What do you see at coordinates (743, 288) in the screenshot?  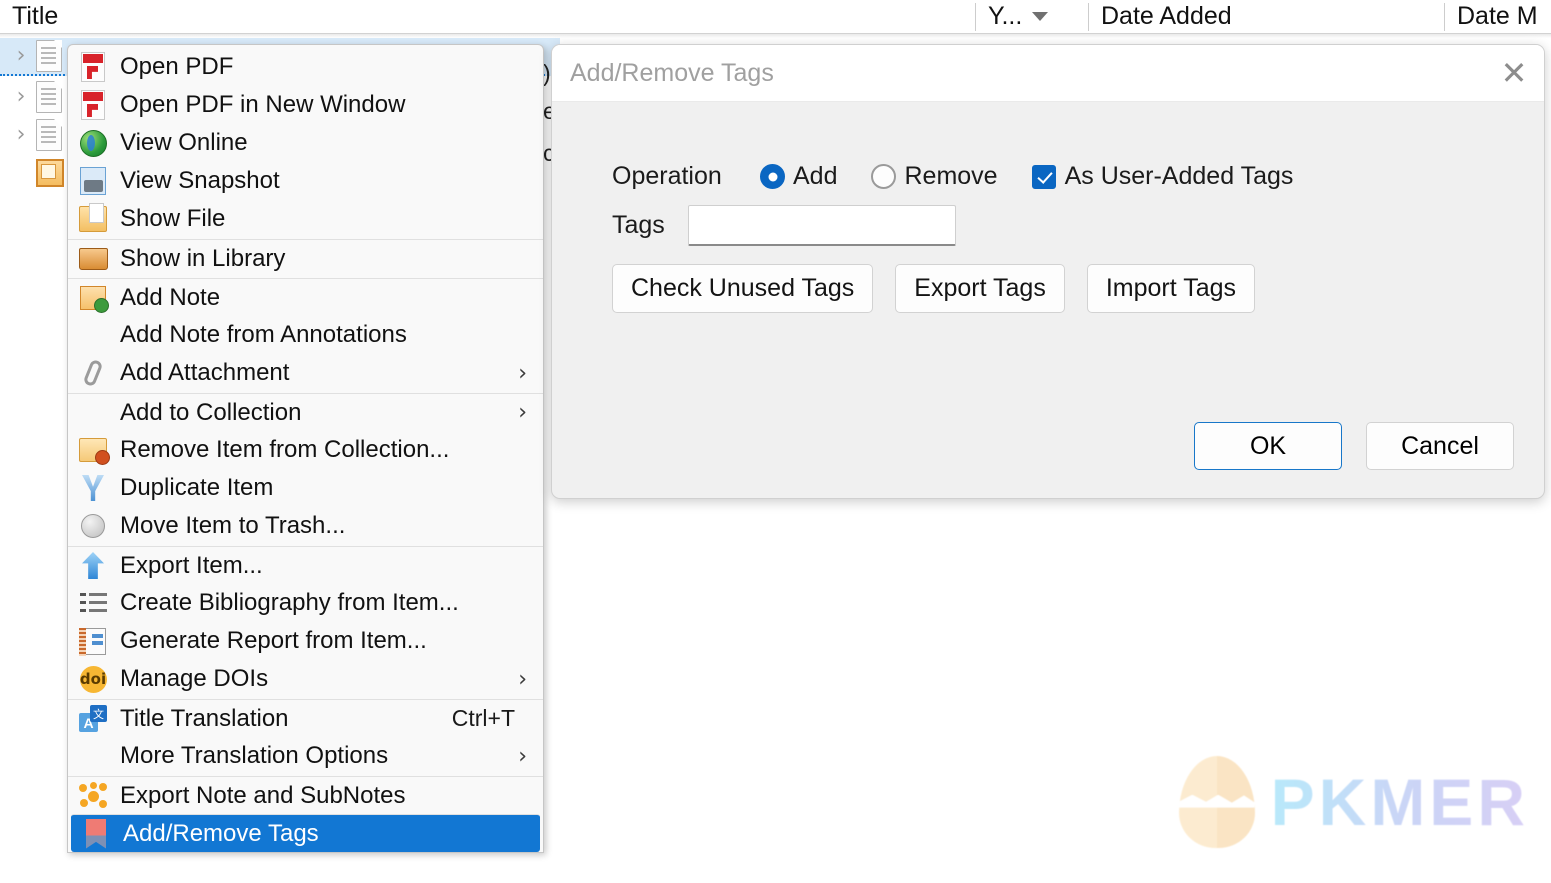 I see `check-unused-tags-button: Check Unused Tags` at bounding box center [743, 288].